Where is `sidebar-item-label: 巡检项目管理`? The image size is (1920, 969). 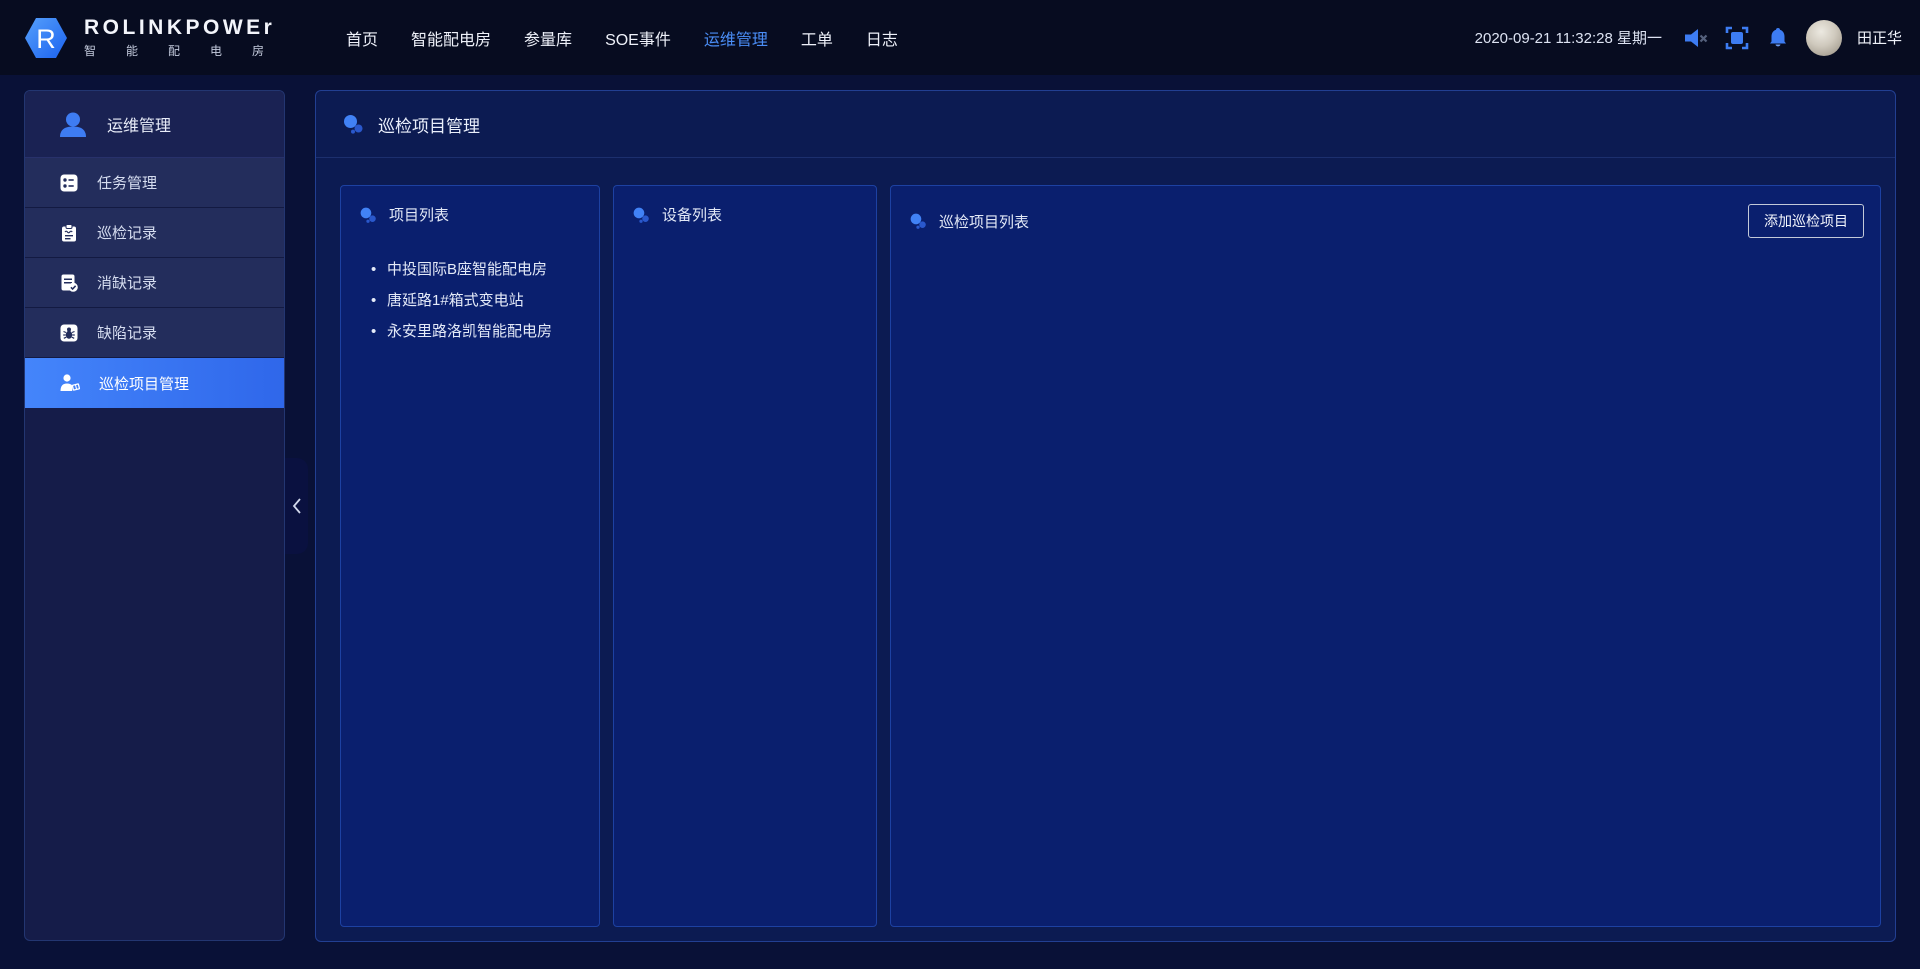
sidebar-item-label: 巡检项目管理 is located at coordinates (144, 384).